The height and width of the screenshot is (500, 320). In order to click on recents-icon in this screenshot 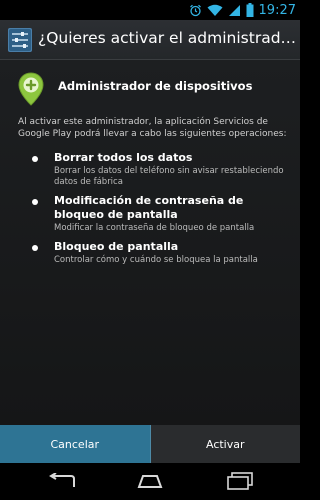, I will do `click(240, 481)`.